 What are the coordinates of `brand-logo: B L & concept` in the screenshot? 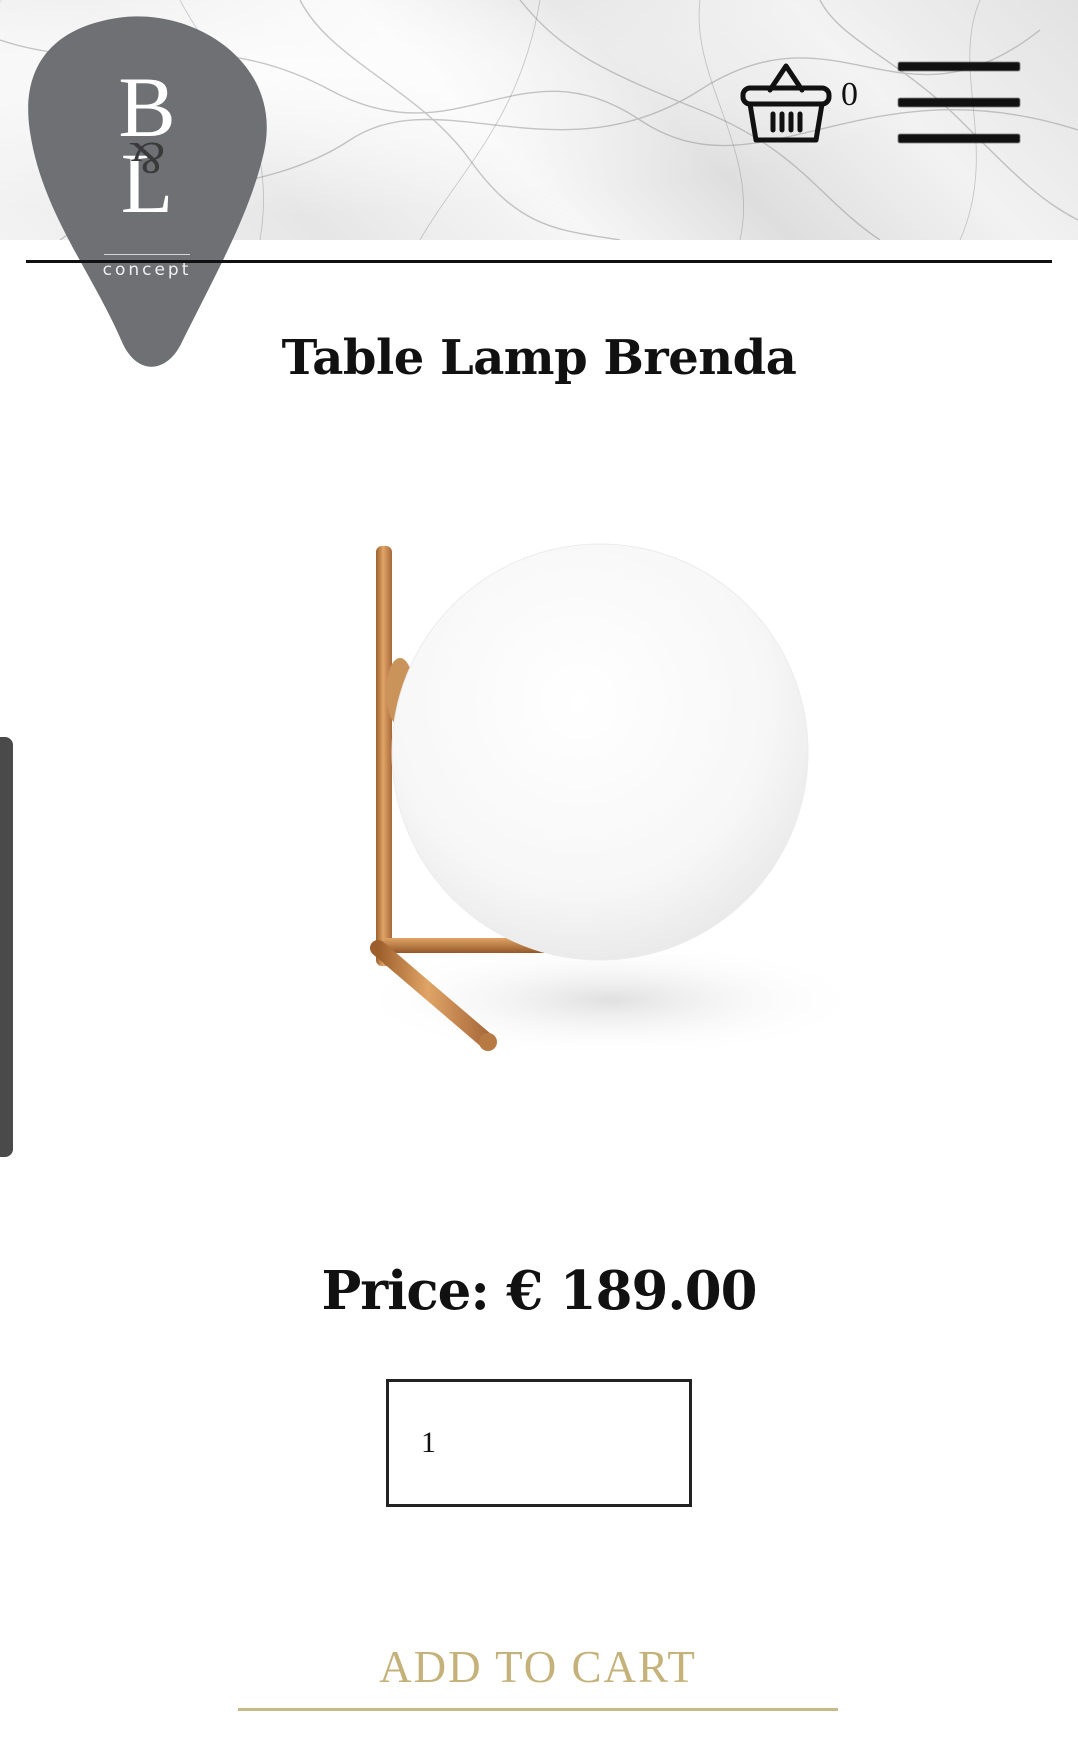 It's located at (147, 193).